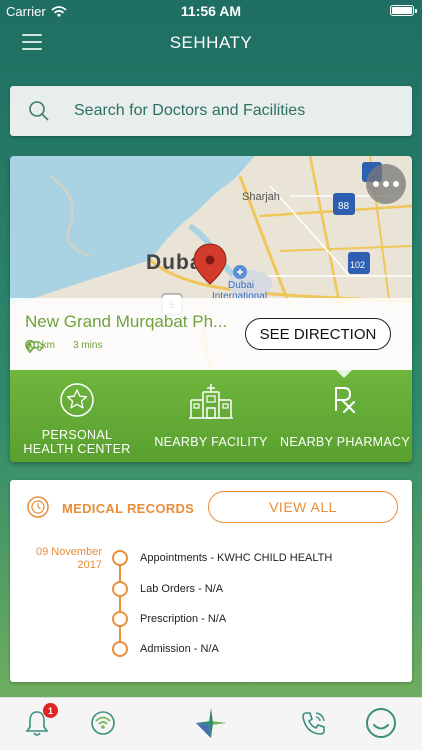 Image resolution: width=422 pixels, height=750 pixels. I want to click on search-bar, so click(211, 111).